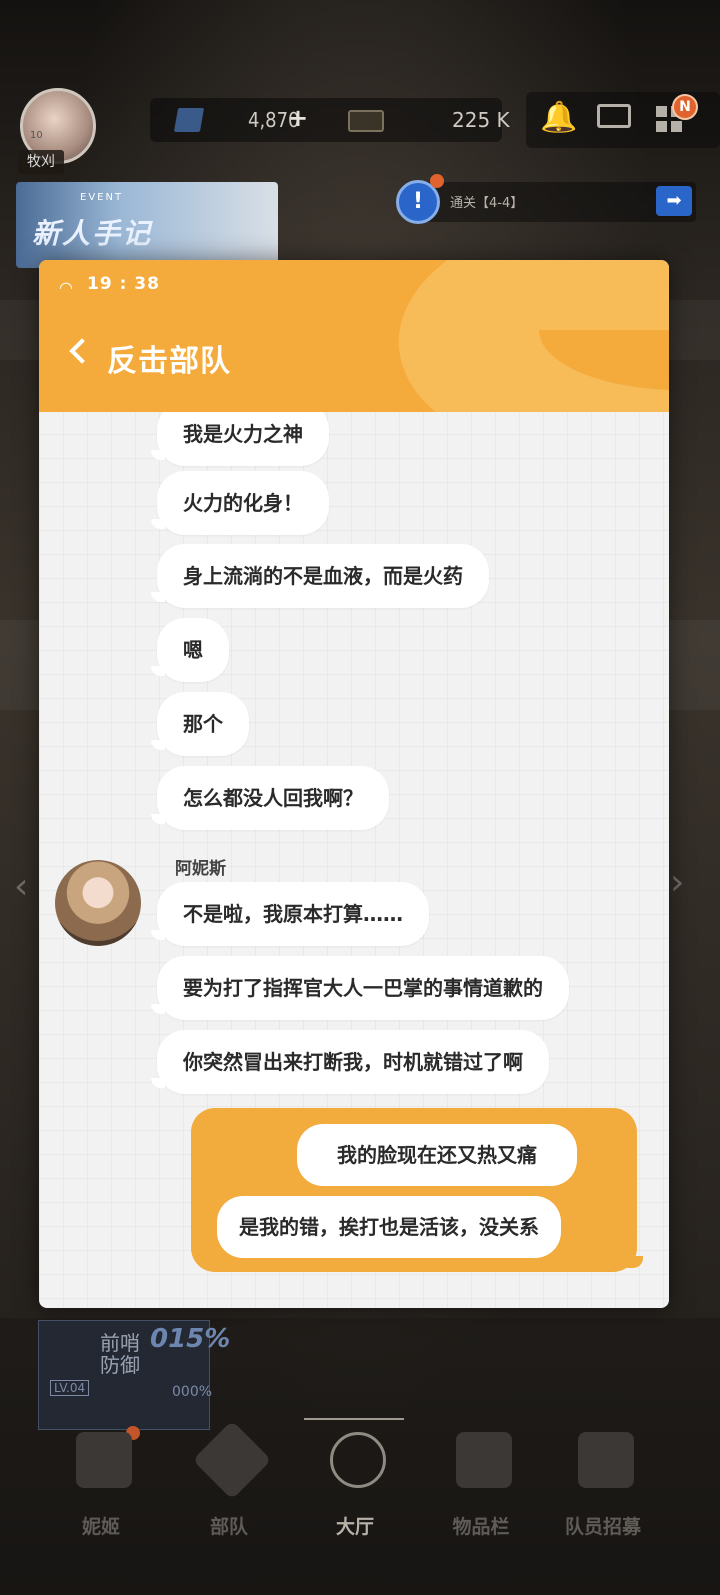 Image resolution: width=720 pixels, height=1595 pixels. What do you see at coordinates (487, 203) in the screenshot?
I see `mission-text: 通关【4-4】` at bounding box center [487, 203].